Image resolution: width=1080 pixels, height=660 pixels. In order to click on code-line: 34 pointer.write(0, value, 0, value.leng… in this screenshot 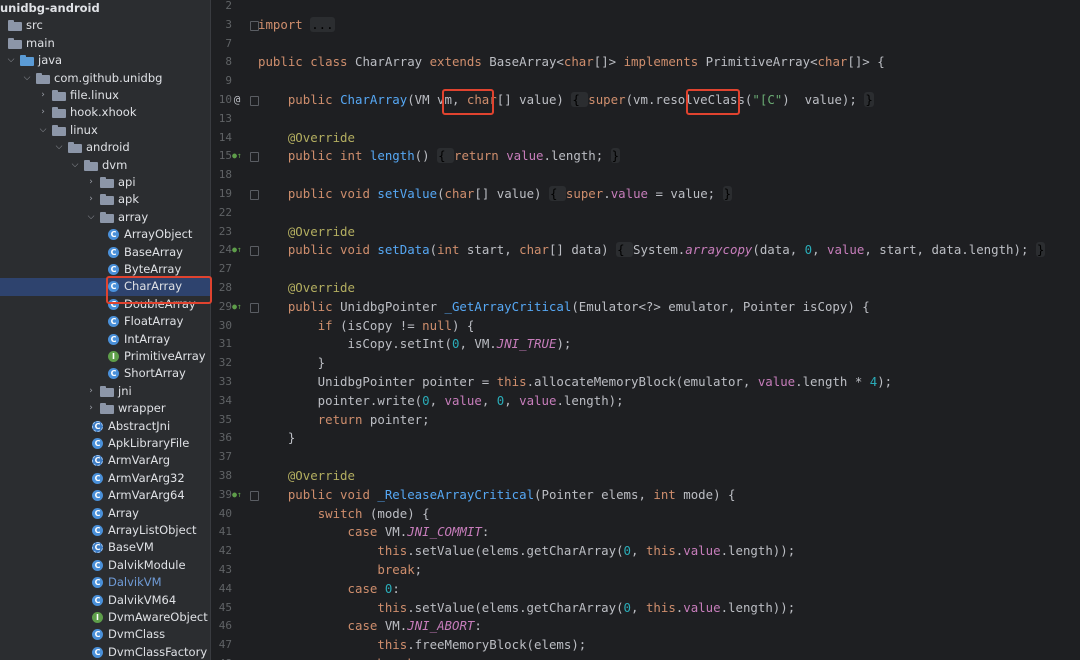, I will do `click(645, 401)`.